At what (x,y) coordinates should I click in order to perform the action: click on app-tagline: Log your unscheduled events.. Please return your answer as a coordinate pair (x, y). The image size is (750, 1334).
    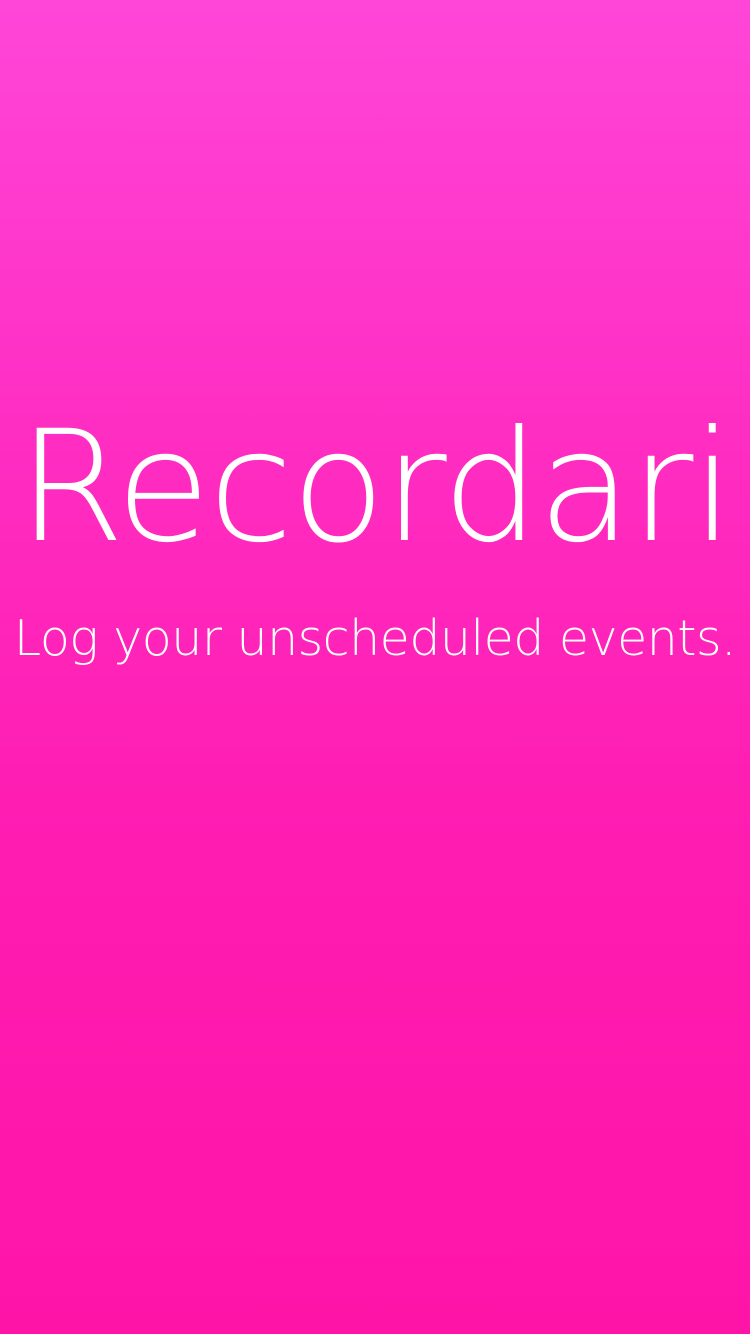
    Looking at the image, I should click on (375, 638).